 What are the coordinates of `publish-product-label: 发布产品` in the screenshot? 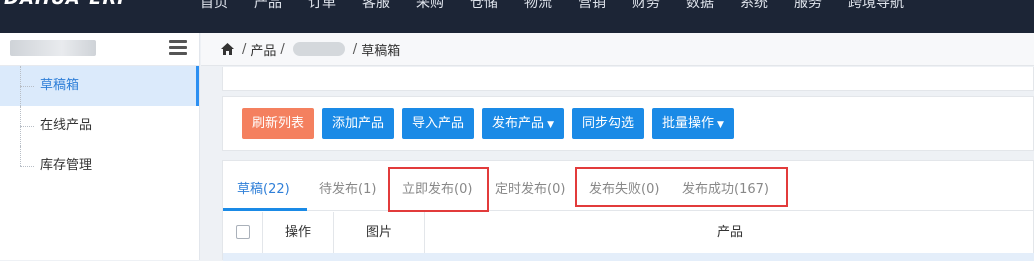 It's located at (518, 123).